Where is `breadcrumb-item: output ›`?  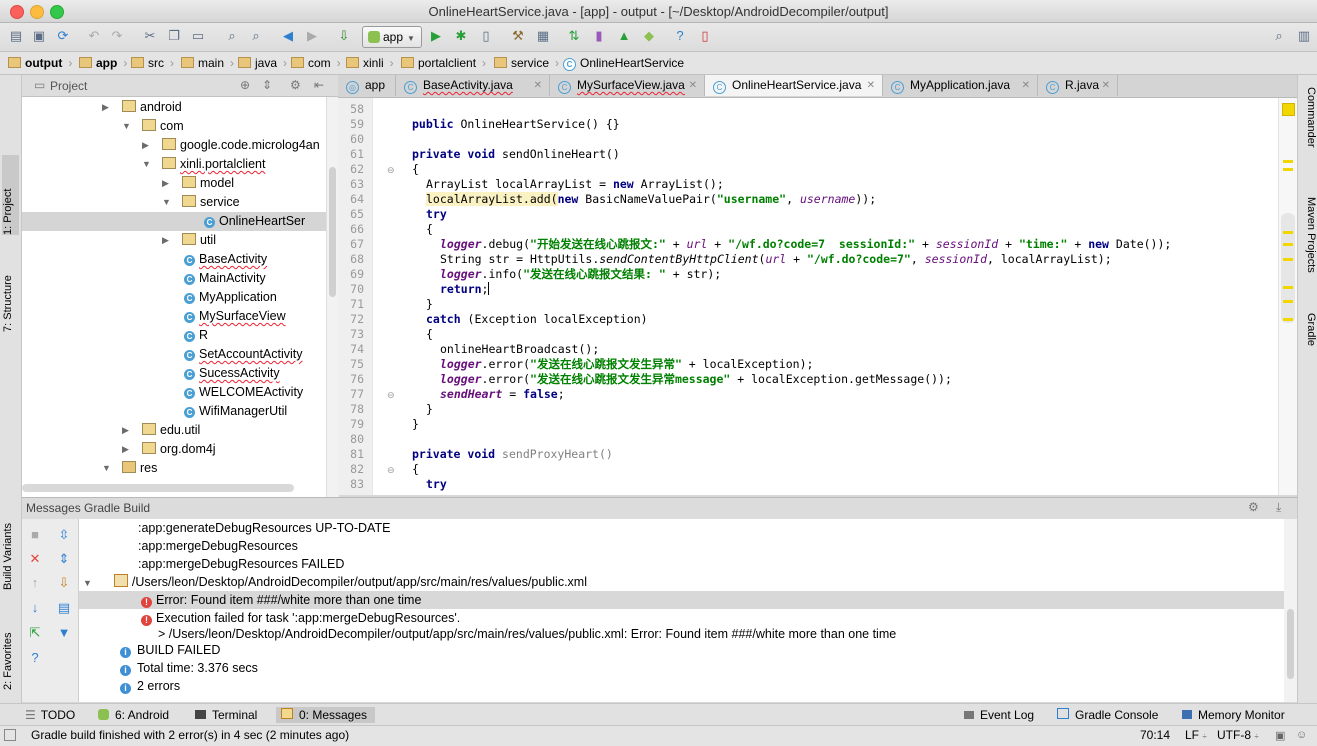
breadcrumb-item: output › is located at coordinates (40, 63).